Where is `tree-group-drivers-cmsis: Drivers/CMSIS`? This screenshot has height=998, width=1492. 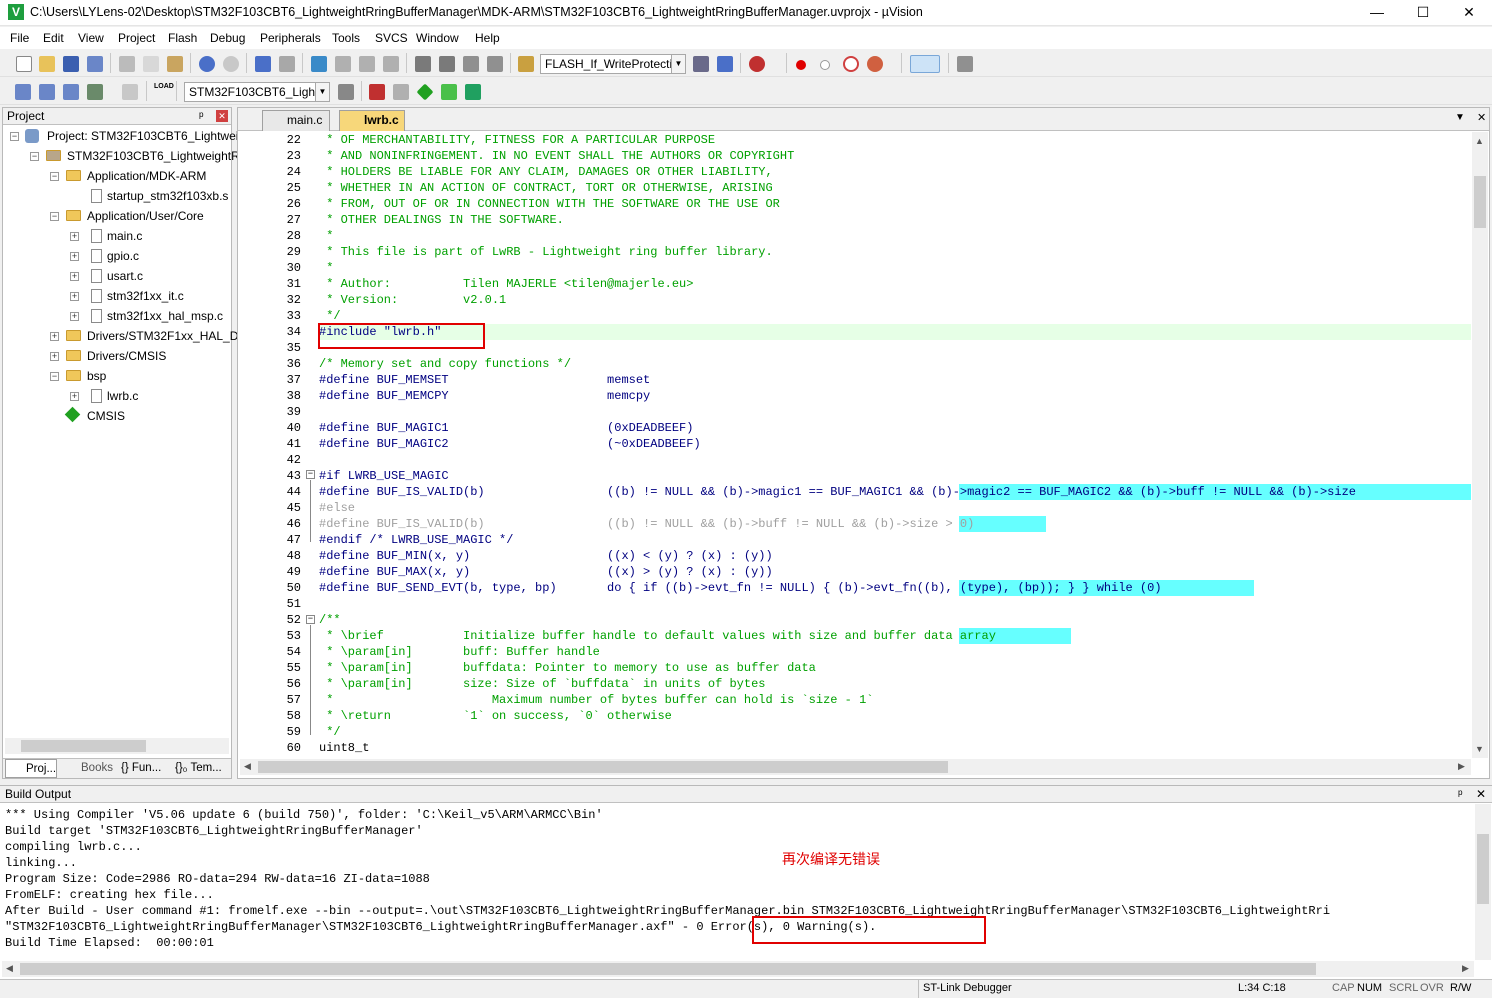 tree-group-drivers-cmsis: Drivers/CMSIS is located at coordinates (126, 356).